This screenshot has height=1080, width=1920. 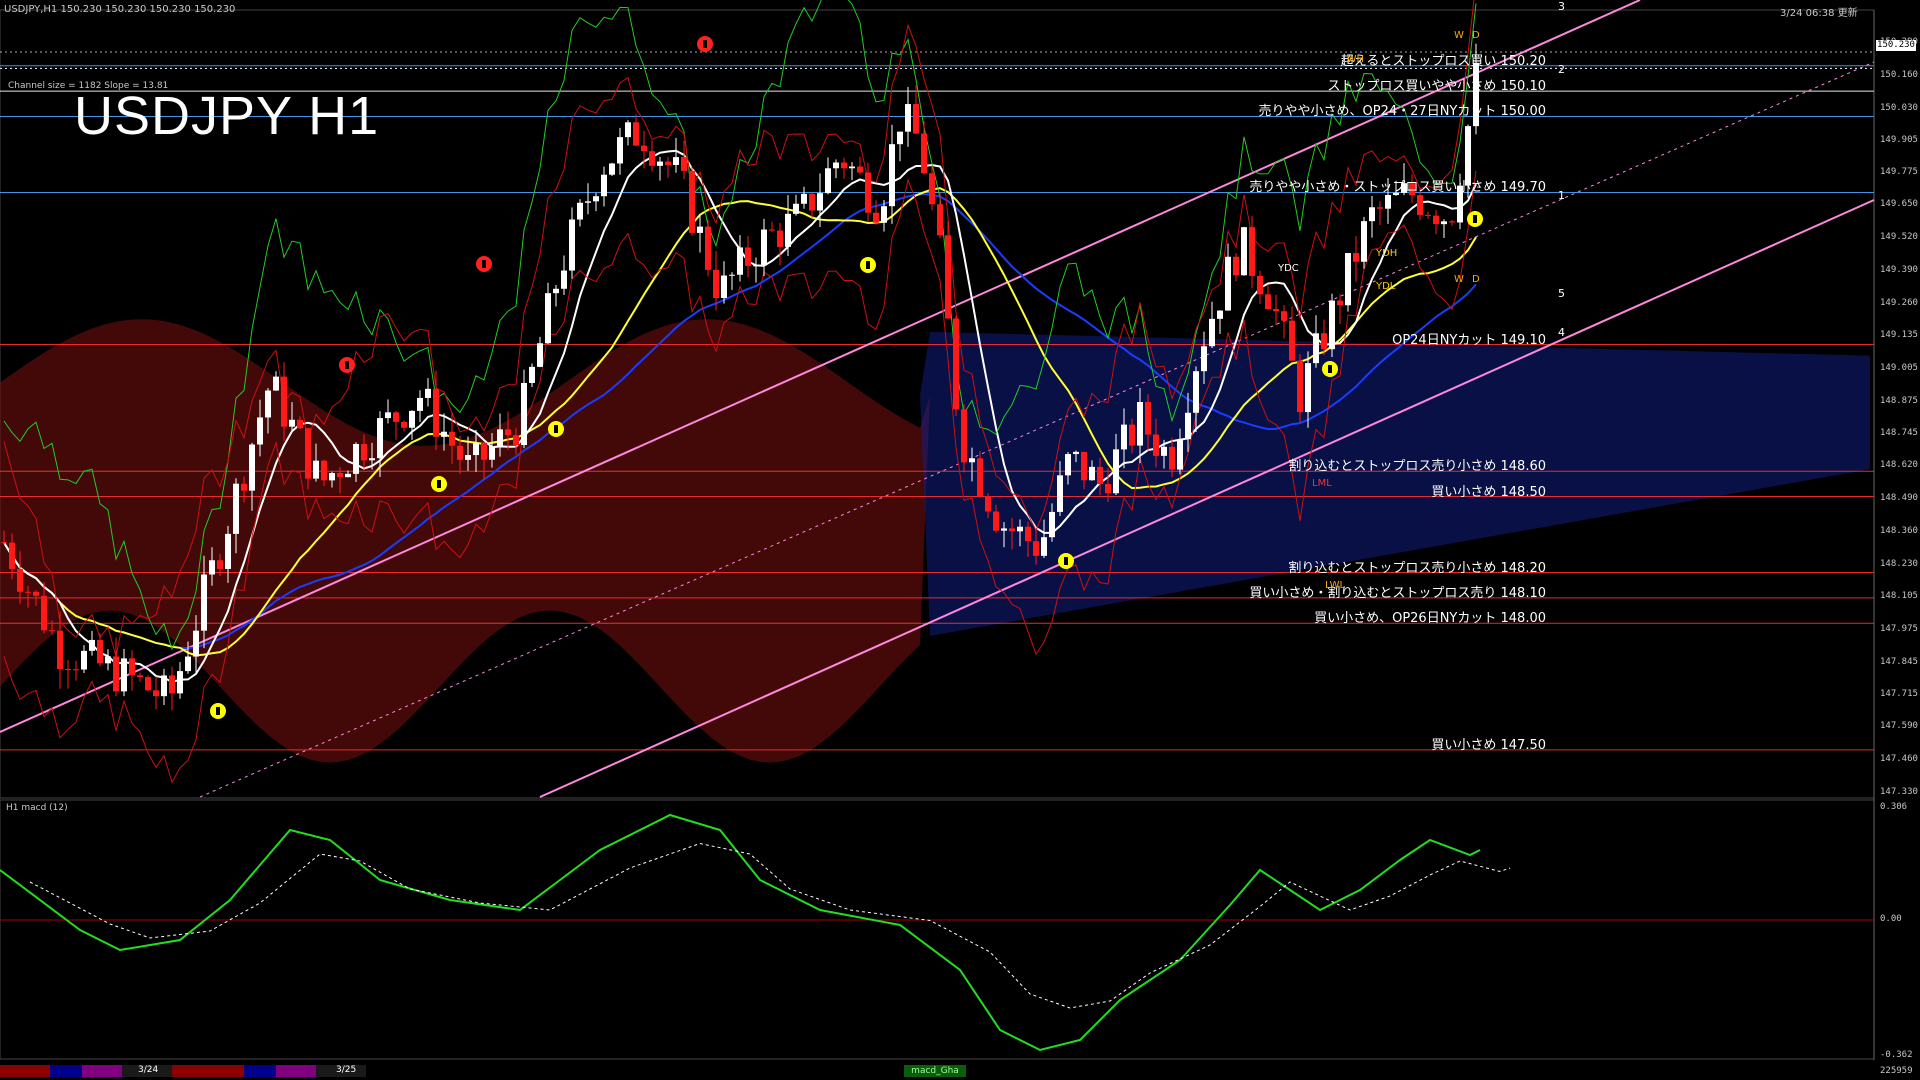 What do you see at coordinates (1899, 400) in the screenshot?
I see `price-tick: 148.875` at bounding box center [1899, 400].